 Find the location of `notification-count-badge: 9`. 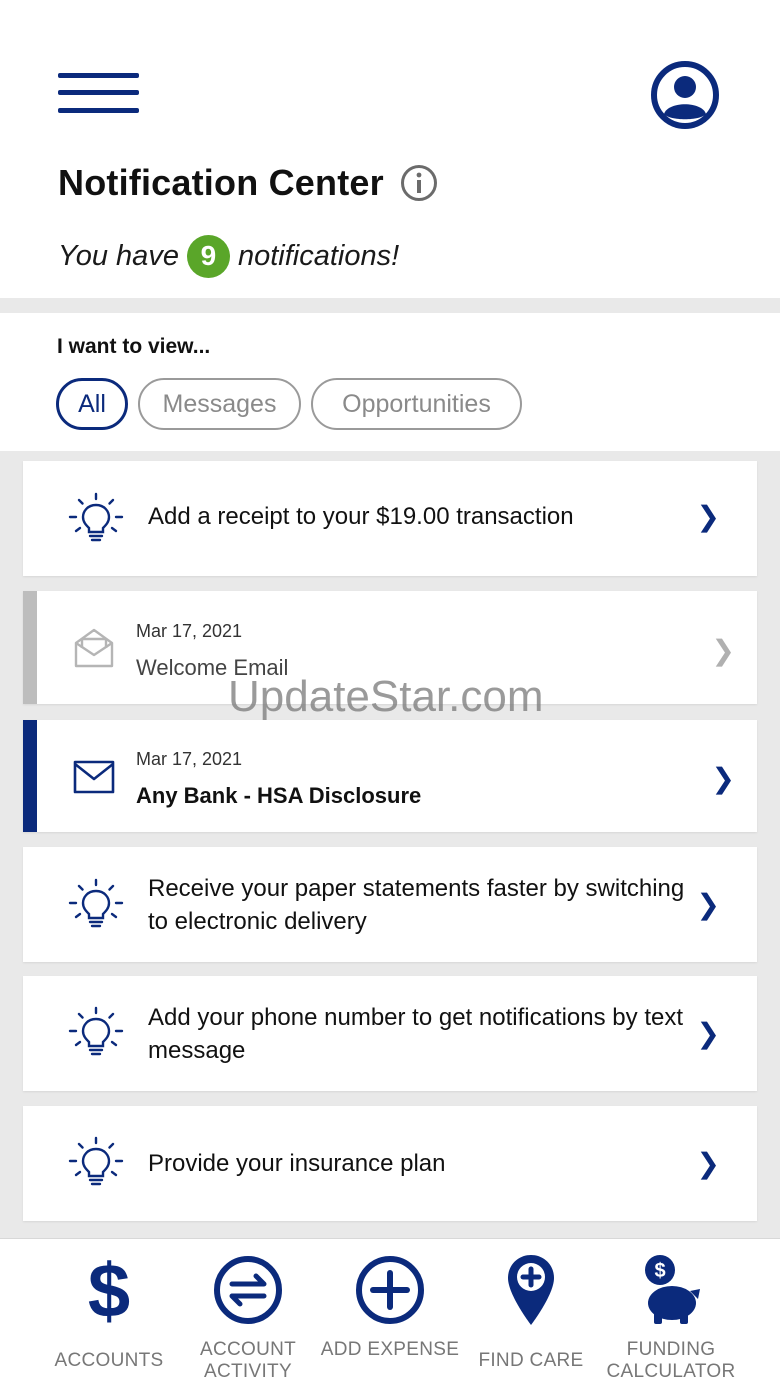

notification-count-badge: 9 is located at coordinates (208, 256).